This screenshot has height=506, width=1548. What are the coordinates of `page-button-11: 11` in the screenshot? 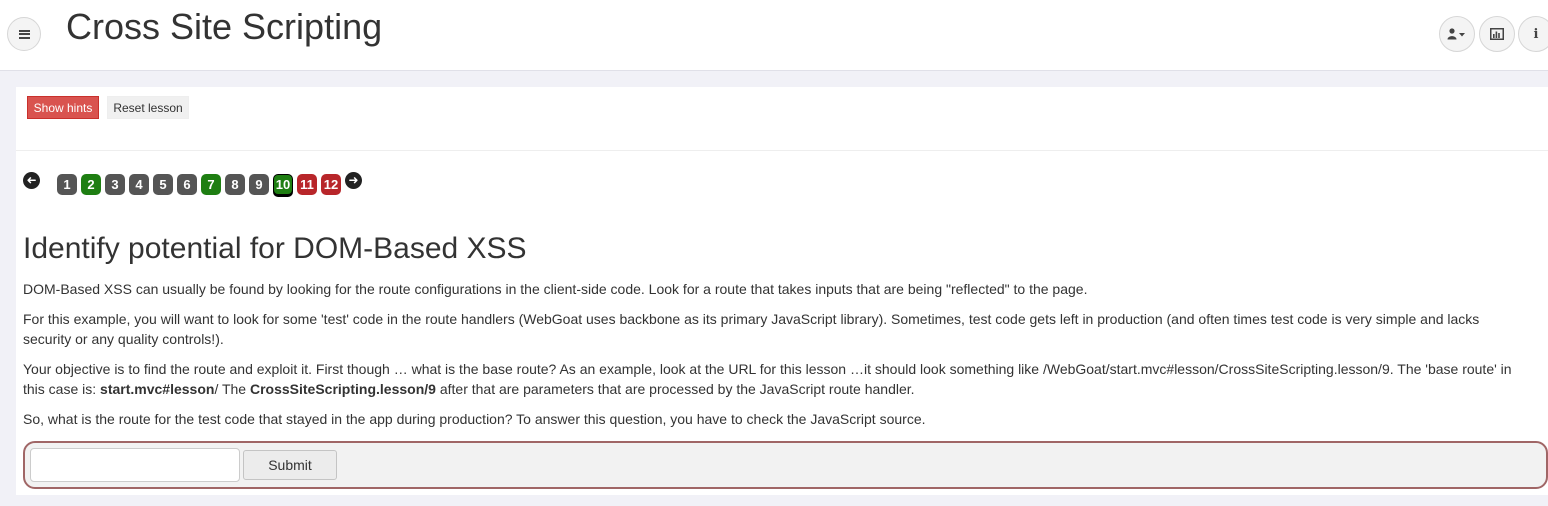 It's located at (307, 184).